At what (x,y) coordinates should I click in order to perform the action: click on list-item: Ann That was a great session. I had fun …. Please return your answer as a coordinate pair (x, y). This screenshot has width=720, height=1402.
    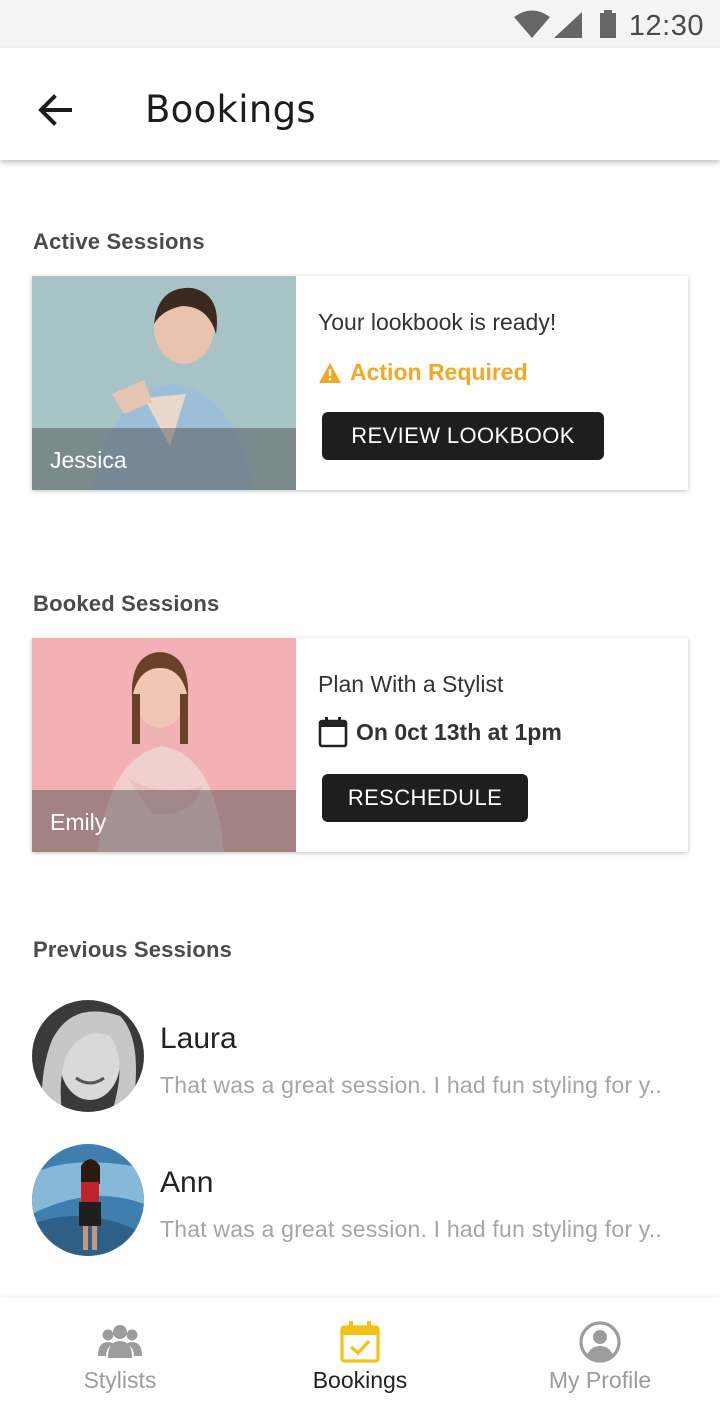
    Looking at the image, I should click on (362, 1200).